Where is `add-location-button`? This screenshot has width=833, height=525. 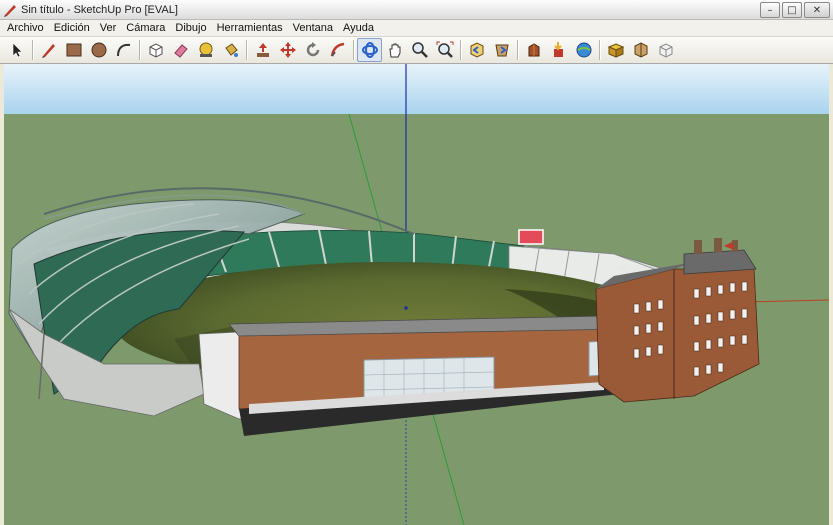
add-location-button is located at coordinates (665, 50).